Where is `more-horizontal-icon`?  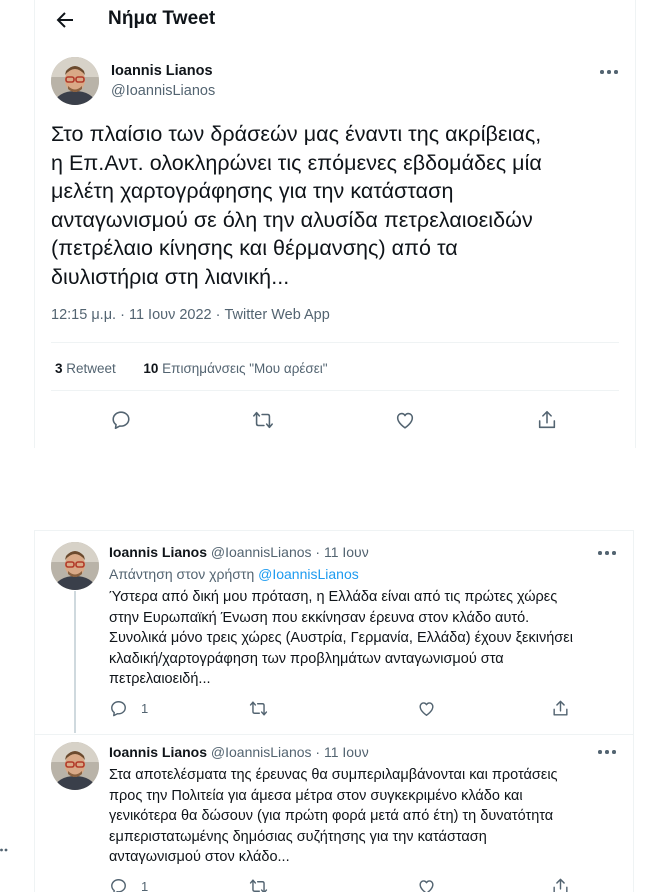
more-horizontal-icon is located at coordinates (5, 847).